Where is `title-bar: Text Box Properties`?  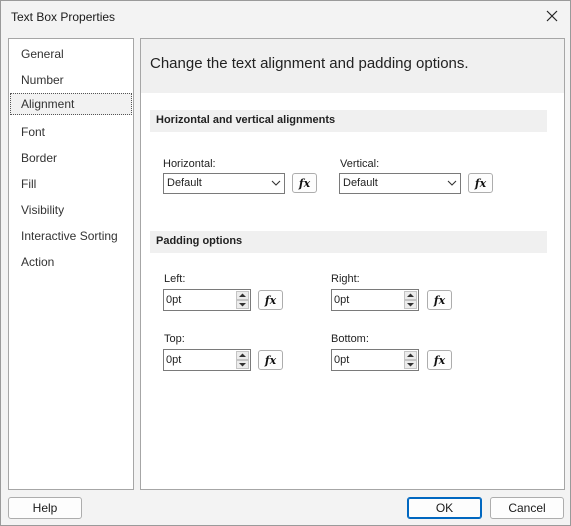
title-bar: Text Box Properties is located at coordinates (285, 17).